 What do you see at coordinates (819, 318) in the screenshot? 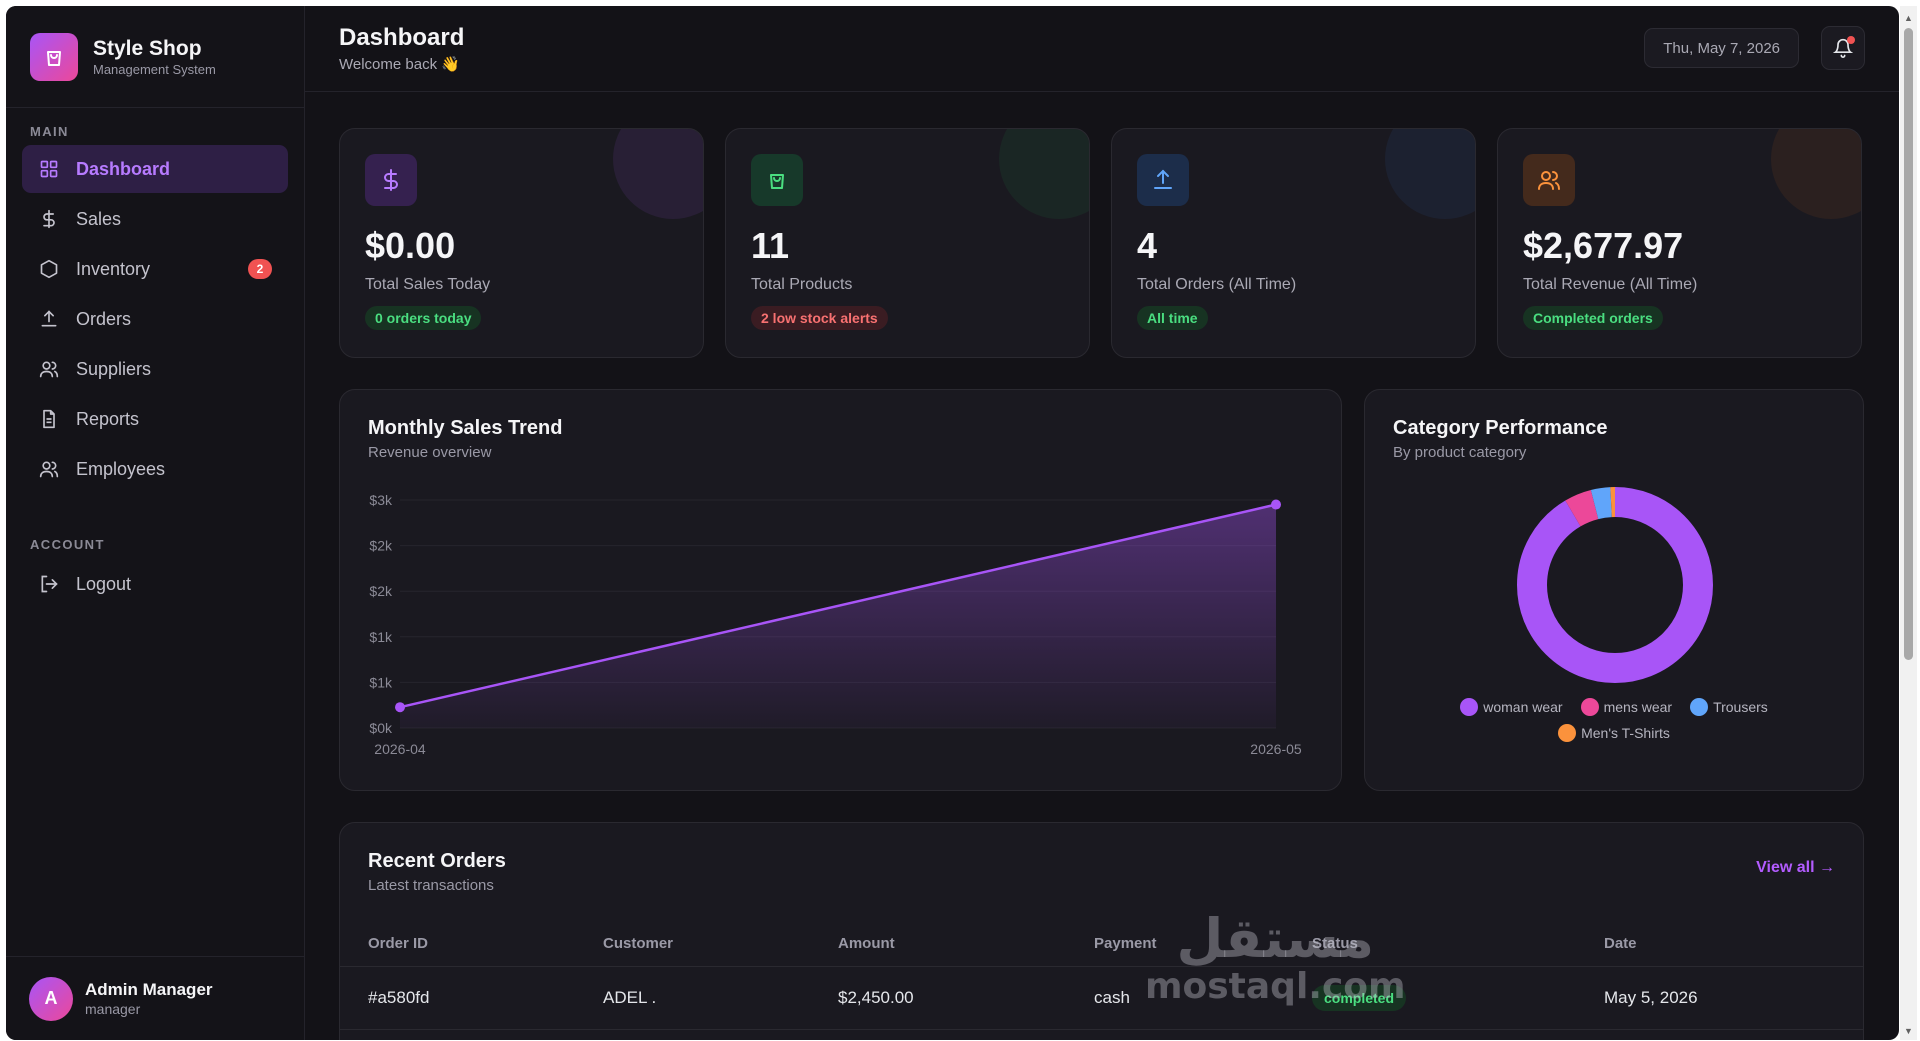
I see `status-badge: 2 low stock alerts` at bounding box center [819, 318].